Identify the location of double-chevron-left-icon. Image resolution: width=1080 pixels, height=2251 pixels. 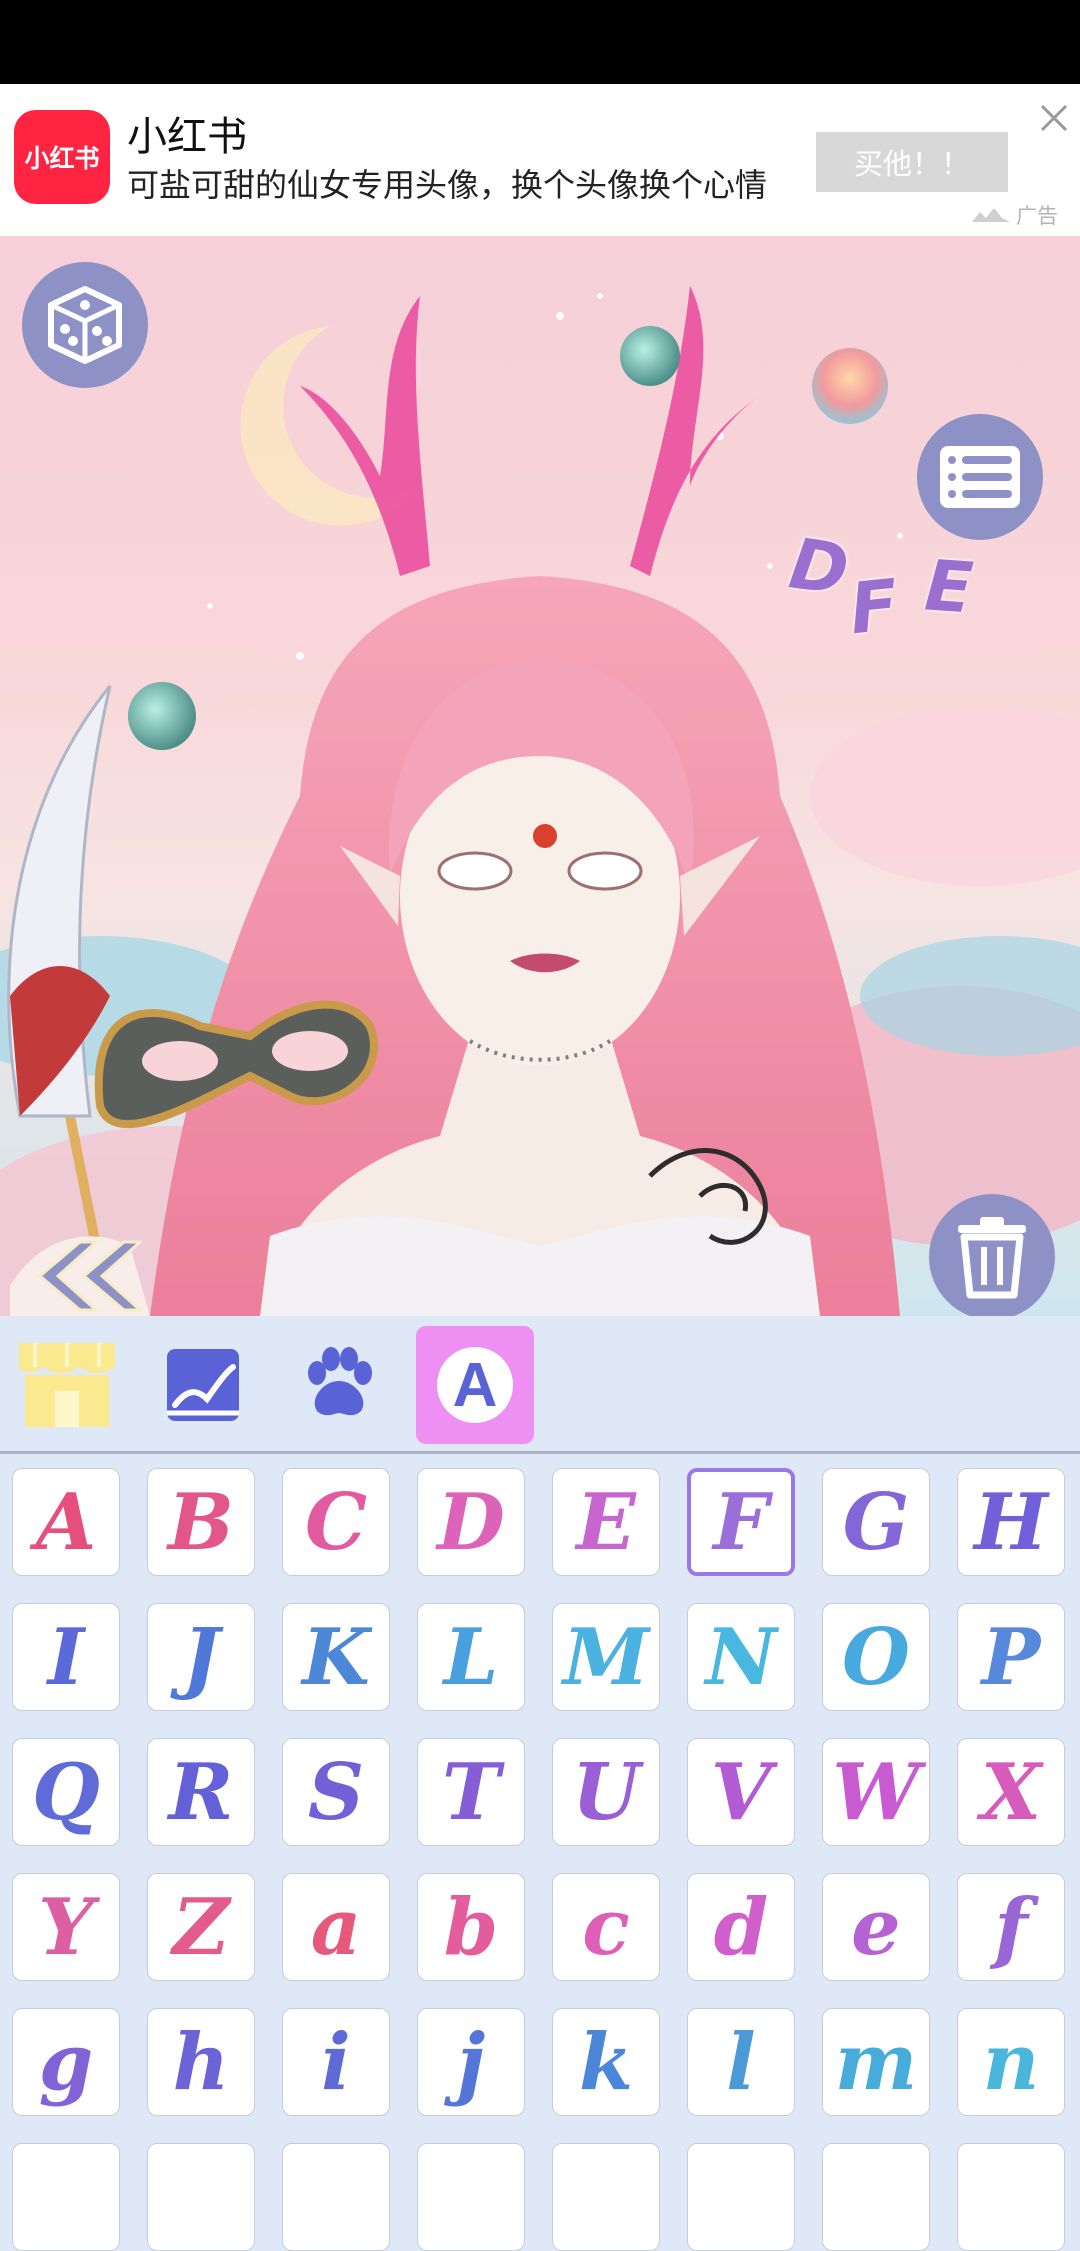
(87, 1276).